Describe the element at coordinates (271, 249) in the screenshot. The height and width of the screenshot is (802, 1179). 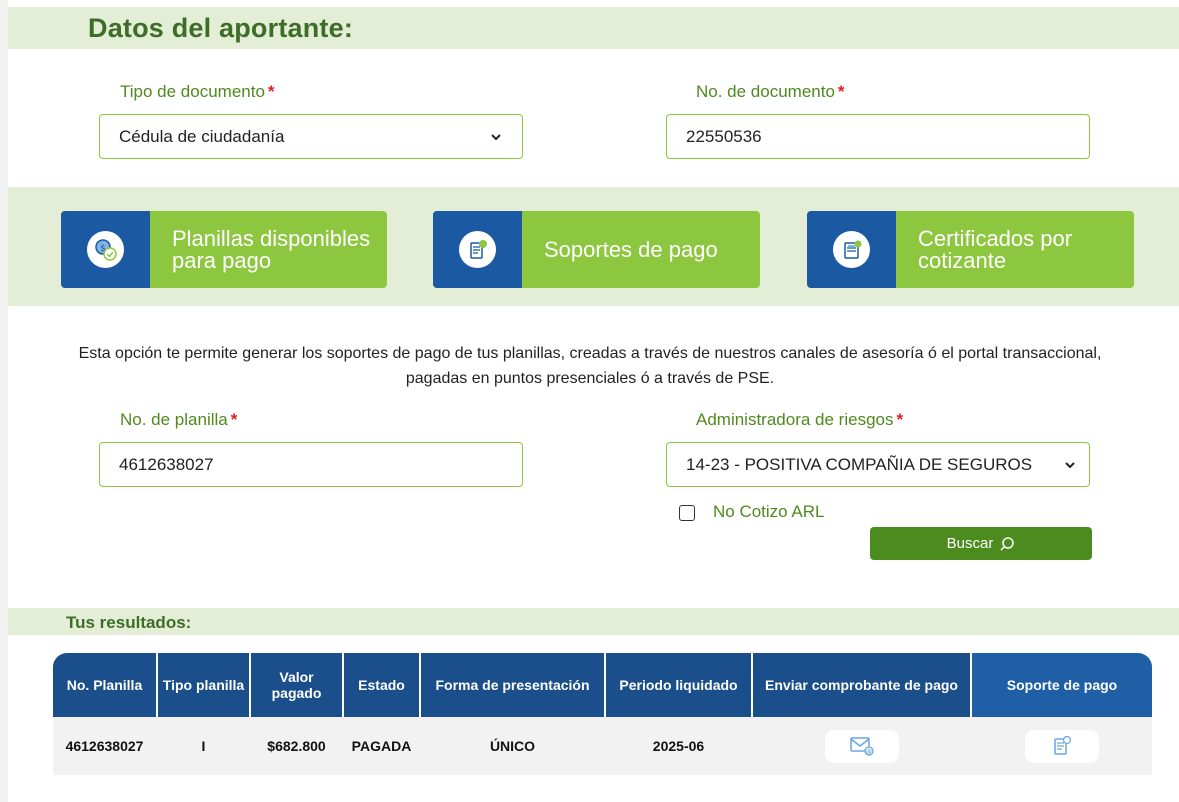
I see `planillas-disponibles-label: Planillas disponibles para pago` at that location.